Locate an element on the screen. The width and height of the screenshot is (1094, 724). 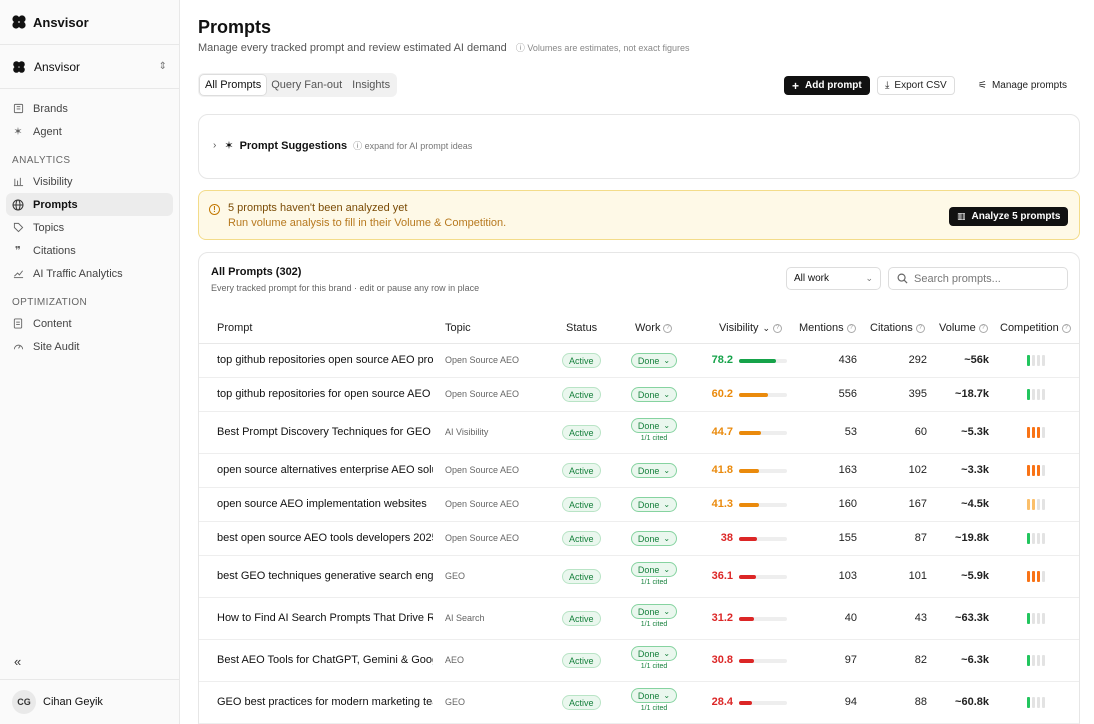
tab-insights: Insights is located at coordinates (371, 85).